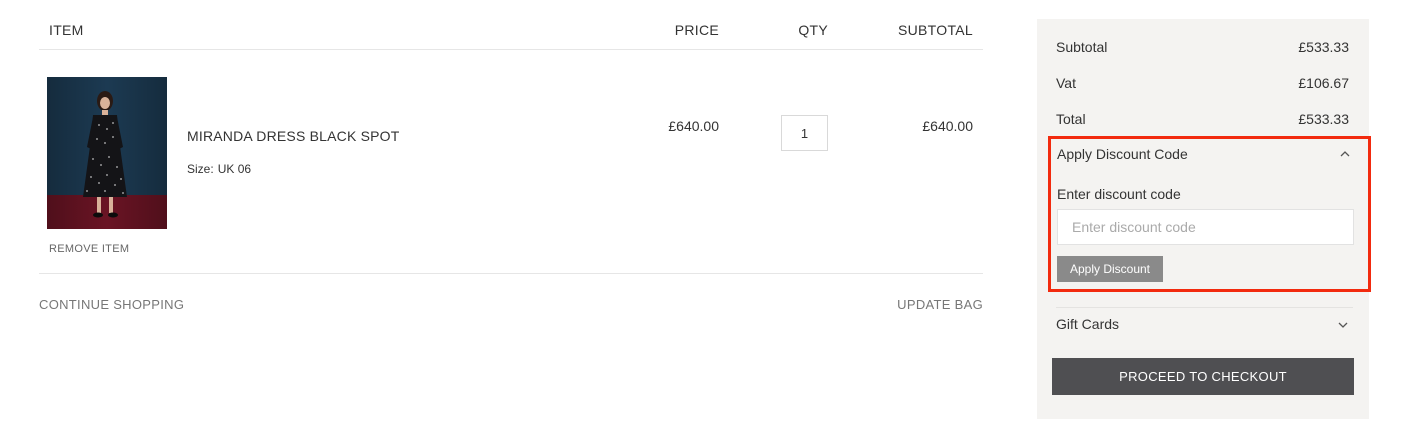 The height and width of the screenshot is (430, 1404). I want to click on discount-code-input, so click(1205, 227).